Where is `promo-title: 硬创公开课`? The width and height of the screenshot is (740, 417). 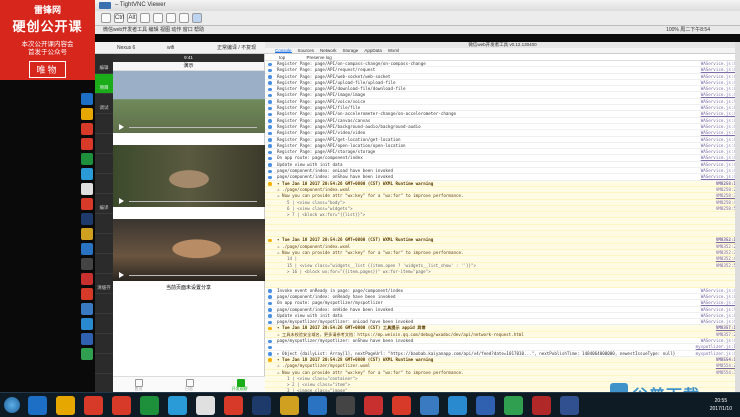
promo-title: 硬创公开课 is located at coordinates (47, 26).